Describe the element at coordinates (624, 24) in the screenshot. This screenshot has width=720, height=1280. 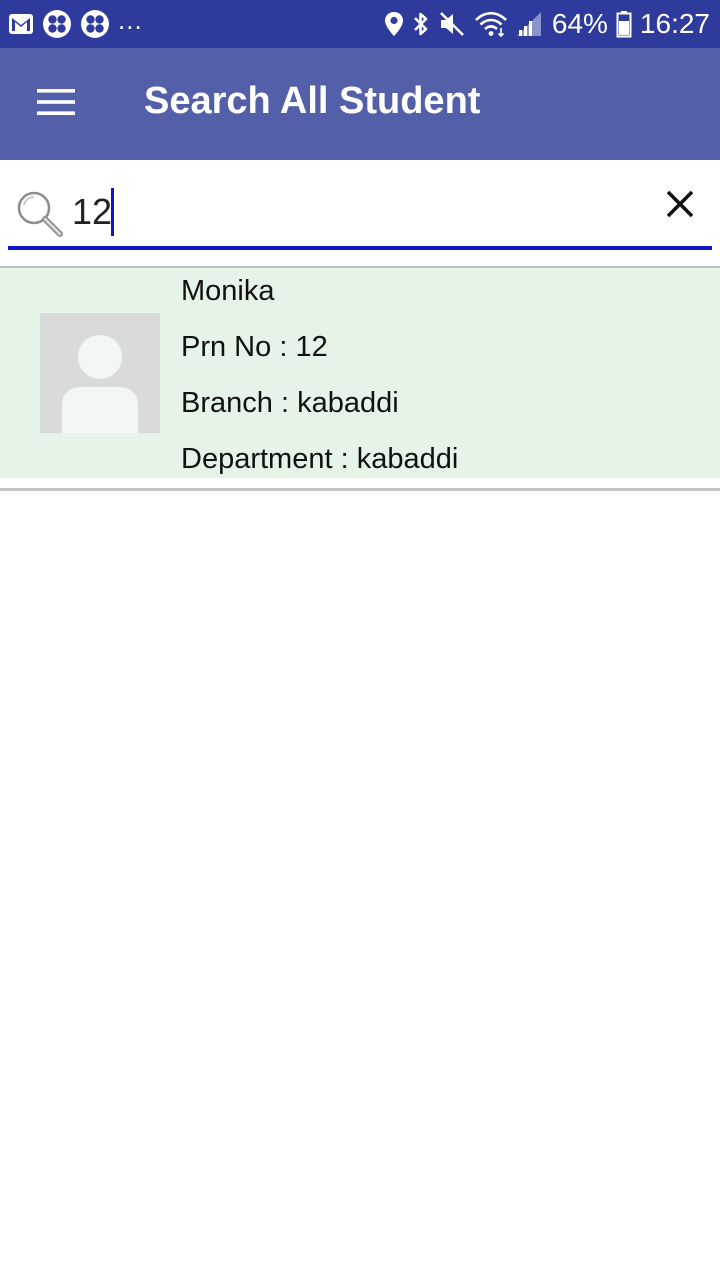
I see `battery-icon` at that location.